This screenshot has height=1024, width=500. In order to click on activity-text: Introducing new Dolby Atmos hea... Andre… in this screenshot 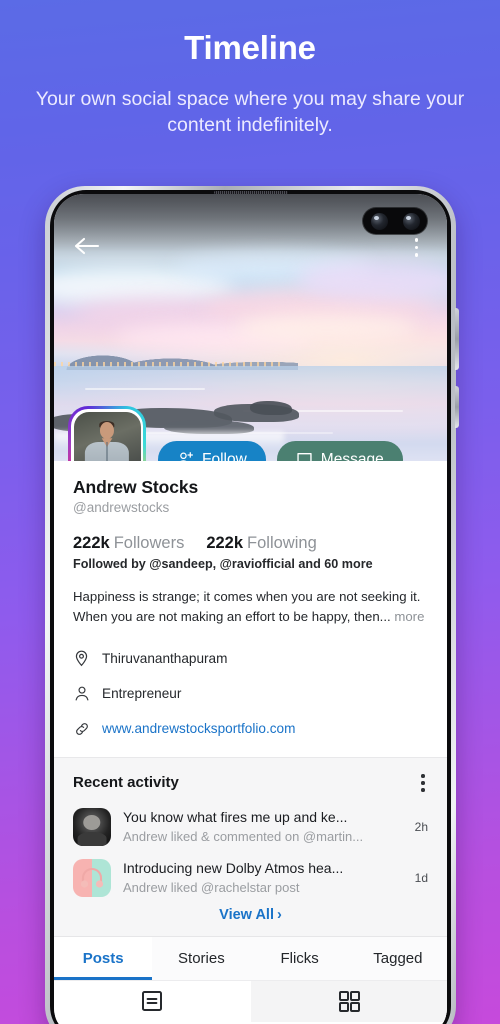, I will do `click(261, 878)`.